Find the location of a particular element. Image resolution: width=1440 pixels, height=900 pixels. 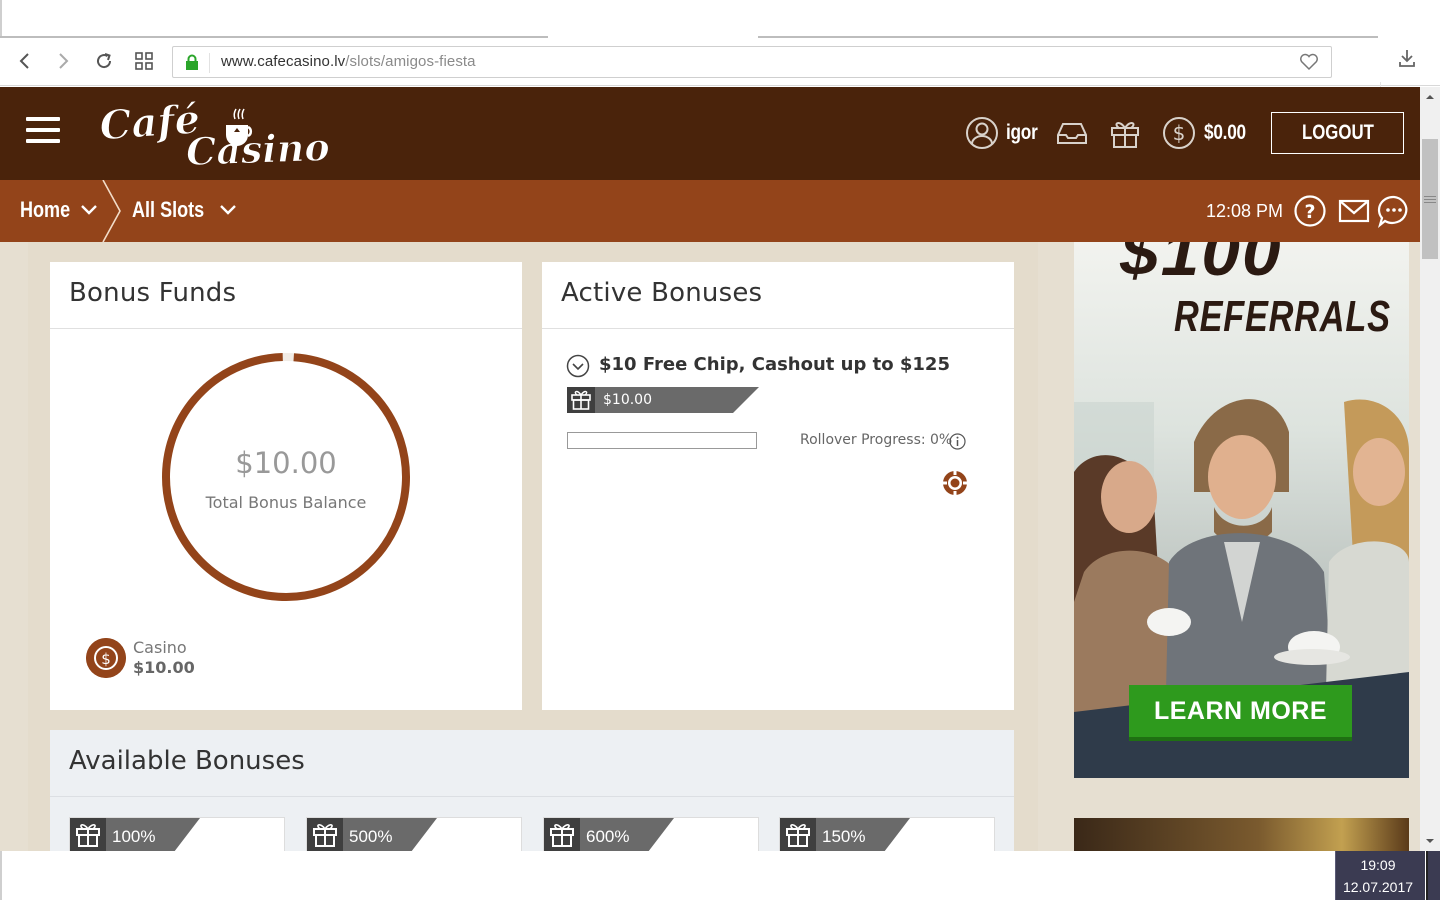

back-arrow-icon is located at coordinates (24, 61).